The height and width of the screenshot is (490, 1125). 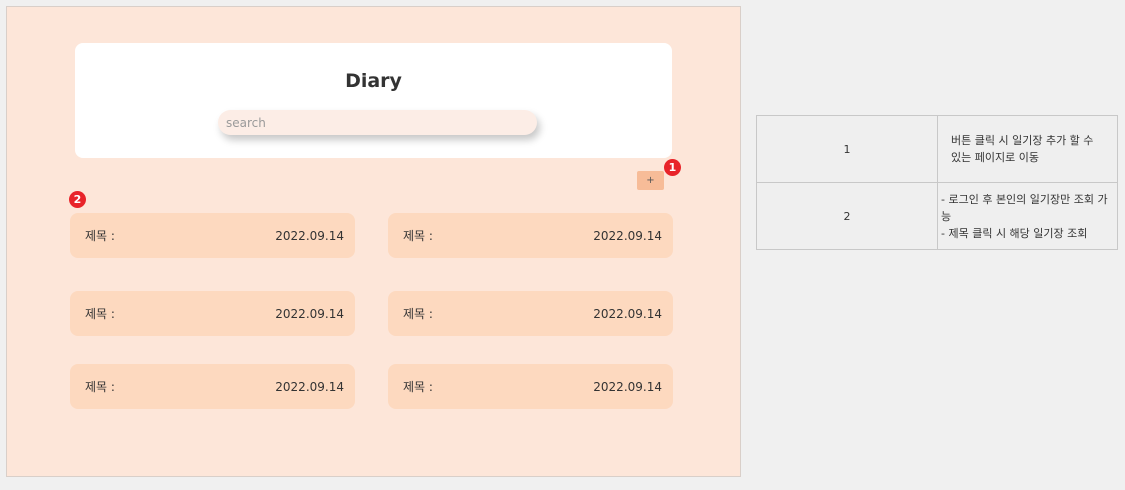 What do you see at coordinates (1014, 233) in the screenshot?
I see `spec-description-line: - 제목 클릭 시 해당 일기장 조회` at bounding box center [1014, 233].